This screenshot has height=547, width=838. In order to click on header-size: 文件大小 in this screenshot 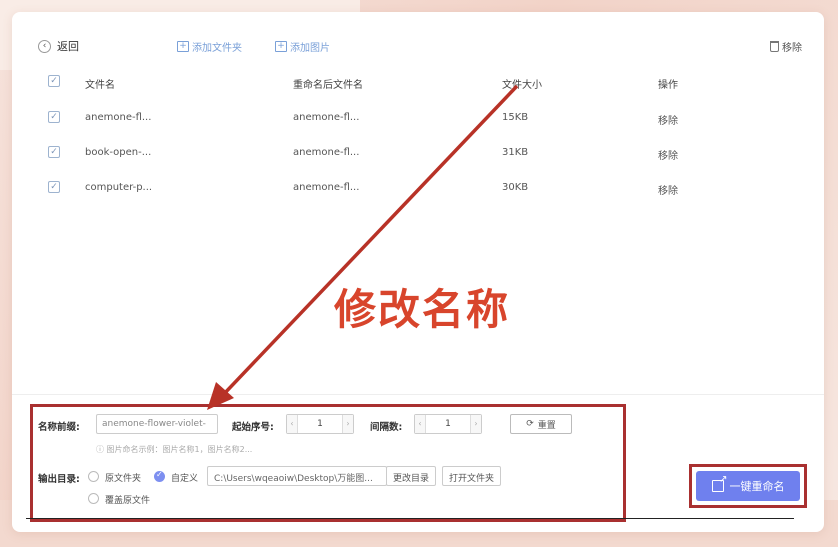, I will do `click(522, 85)`.